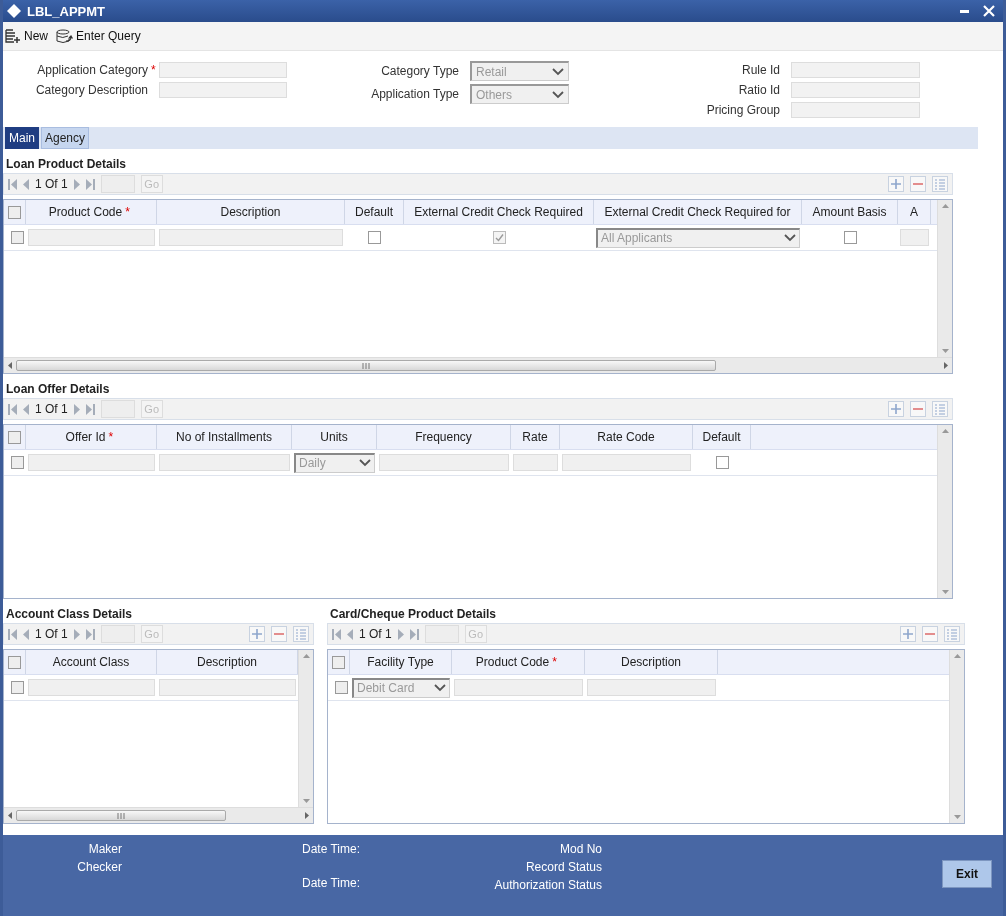  What do you see at coordinates (22, 138) in the screenshot?
I see `tab: Main` at bounding box center [22, 138].